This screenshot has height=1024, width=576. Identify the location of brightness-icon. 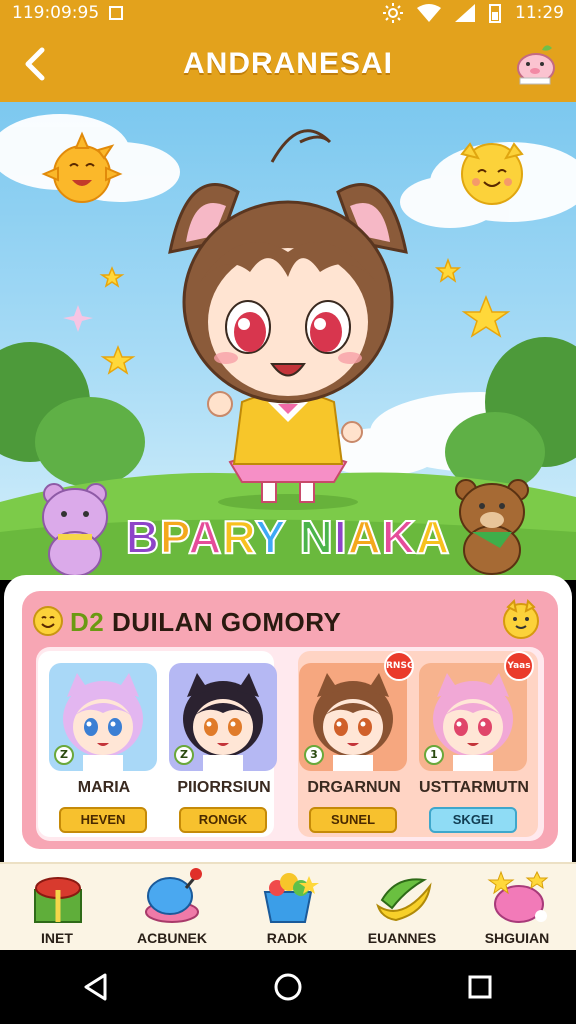
(393, 13).